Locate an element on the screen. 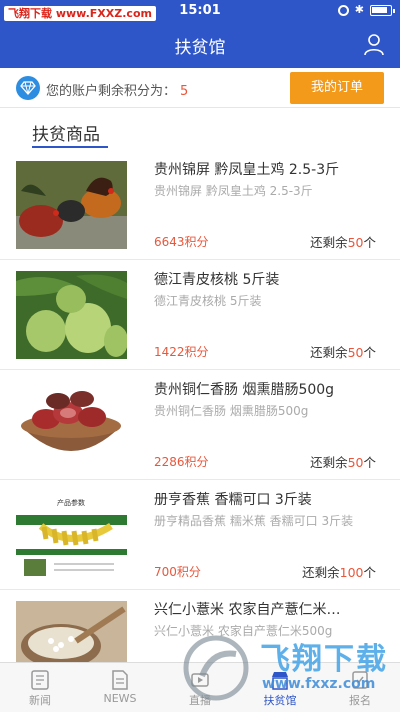  product-desc: 德江青皮核桃 5斤装 is located at coordinates (208, 301).